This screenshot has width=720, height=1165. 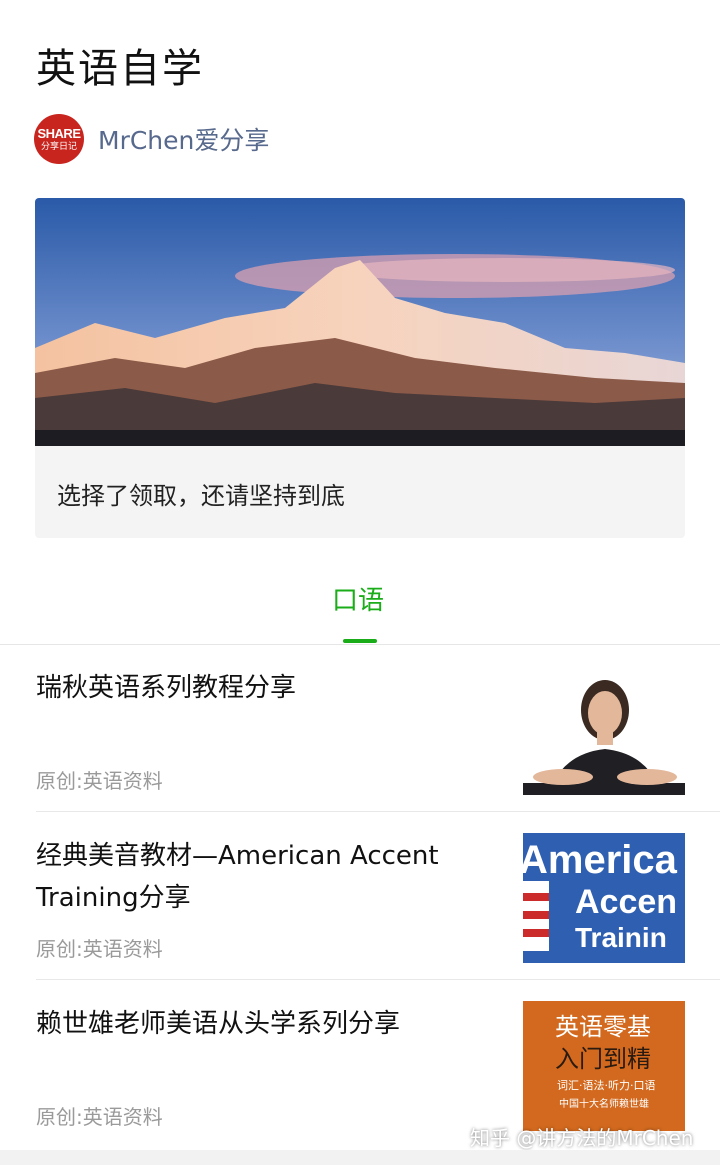 I want to click on article-thumbnail: America Accen Trainin, so click(x=604, y=898).